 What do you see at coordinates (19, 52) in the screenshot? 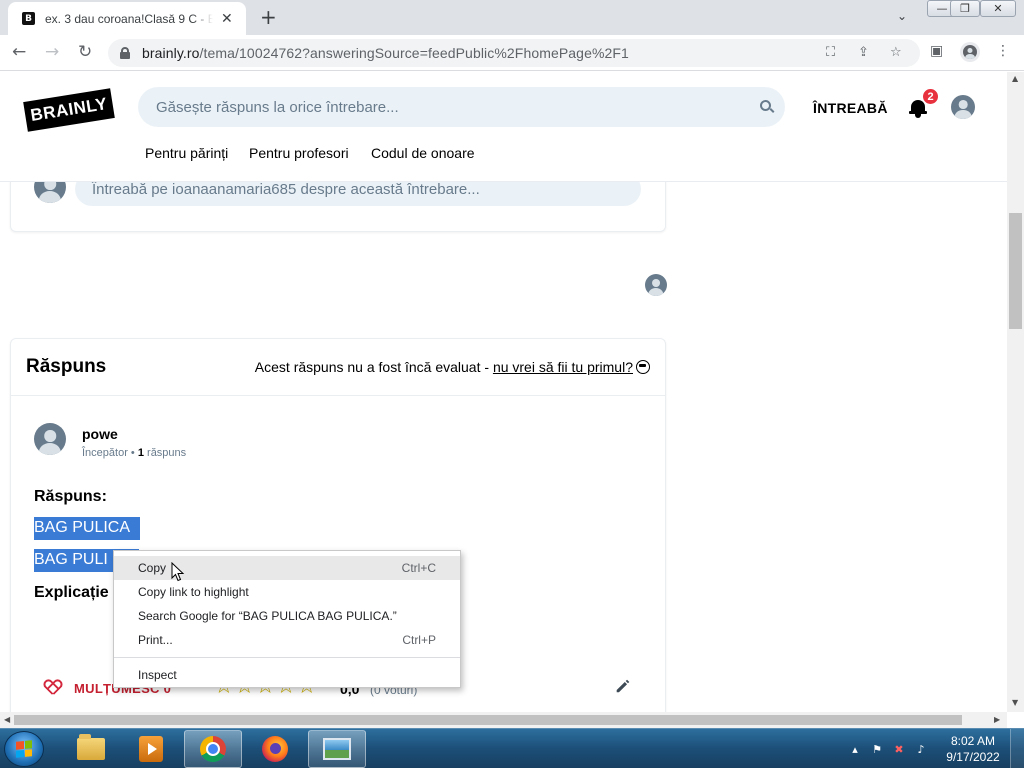
I see `back-icon: ←` at bounding box center [19, 52].